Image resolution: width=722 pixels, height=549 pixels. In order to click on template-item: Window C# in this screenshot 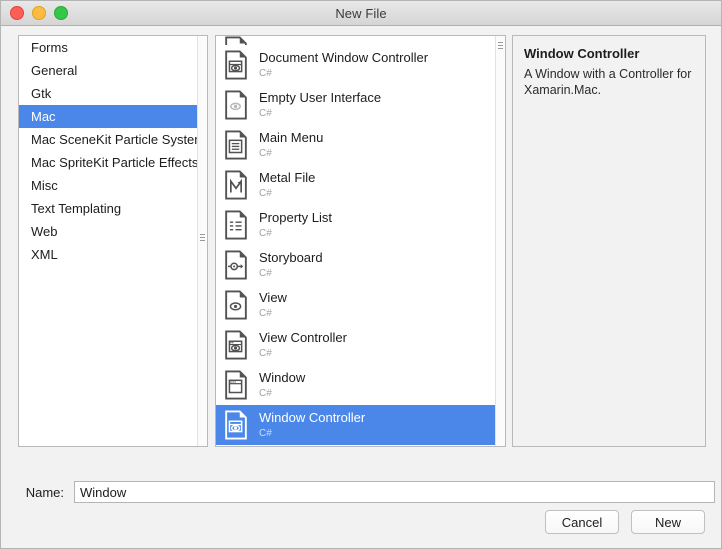, I will do `click(360, 385)`.